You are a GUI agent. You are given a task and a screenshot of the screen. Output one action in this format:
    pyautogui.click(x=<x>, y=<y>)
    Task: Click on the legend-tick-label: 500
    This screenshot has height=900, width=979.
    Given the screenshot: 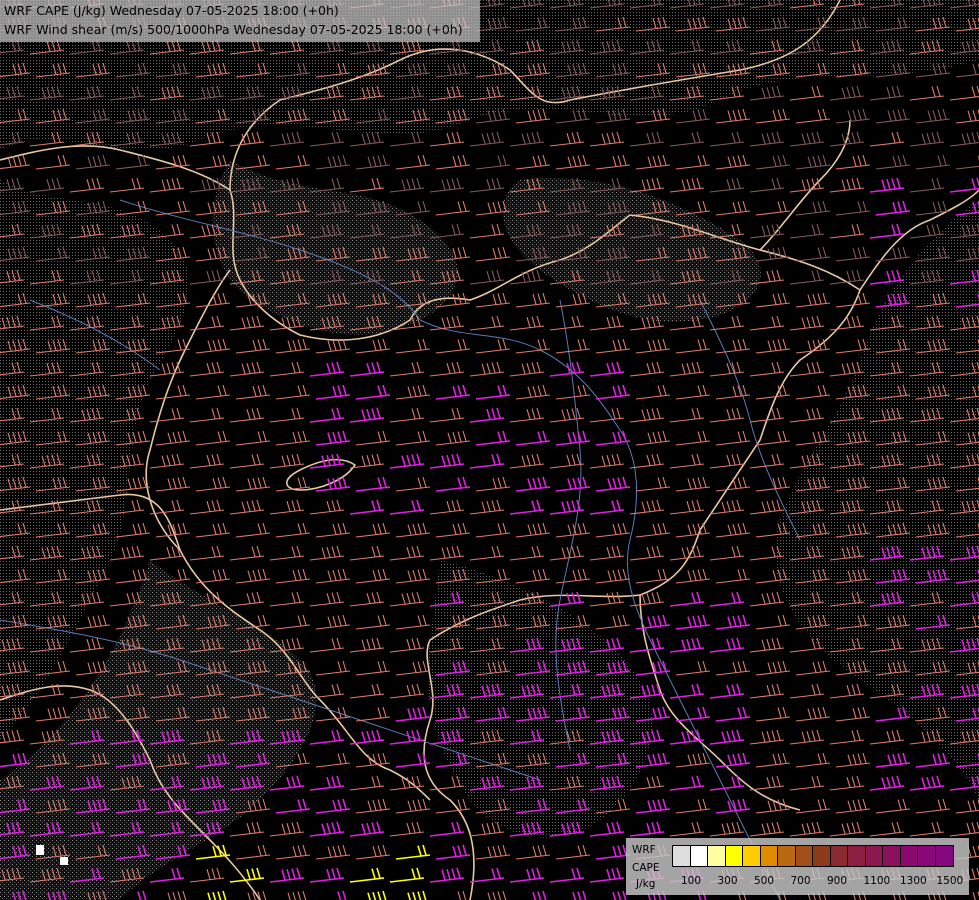 What is the action you would take?
    pyautogui.click(x=764, y=881)
    